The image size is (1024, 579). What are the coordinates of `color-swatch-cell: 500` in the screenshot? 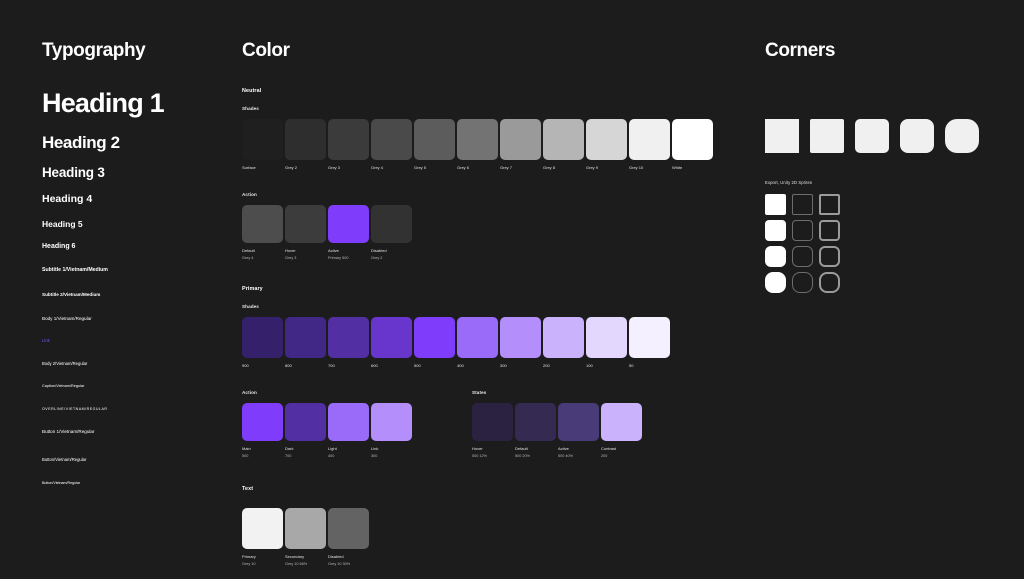 It's located at (434, 342).